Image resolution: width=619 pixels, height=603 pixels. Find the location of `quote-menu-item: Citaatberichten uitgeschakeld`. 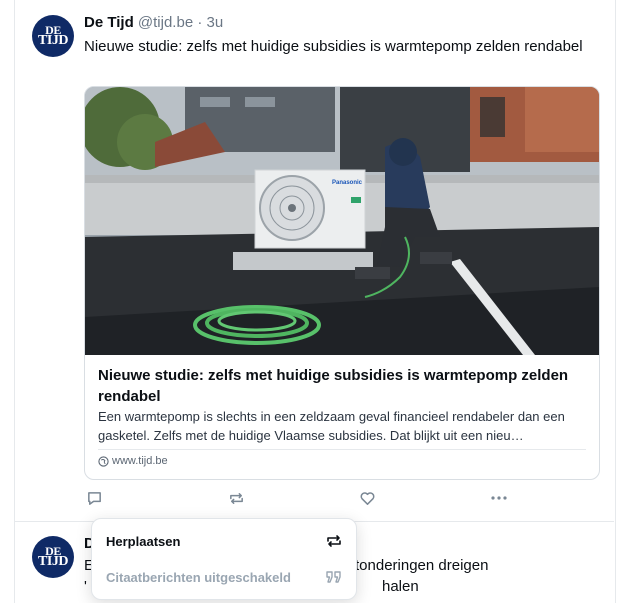

quote-menu-item: Citaatberichten uitgeschakeld is located at coordinates (224, 577).